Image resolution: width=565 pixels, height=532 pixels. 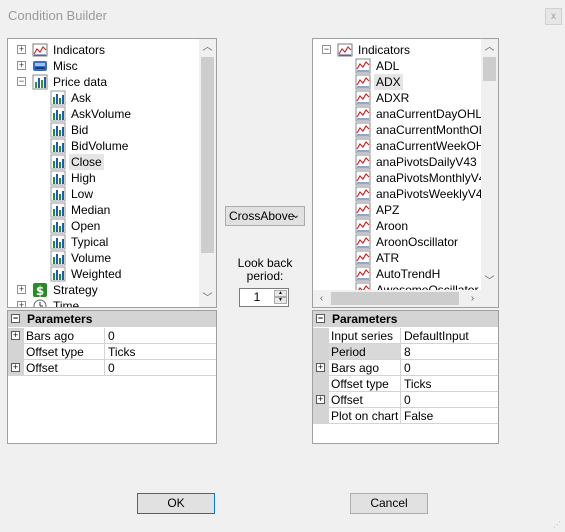 I want to click on parameter-row-period: Period 8, so click(x=405, y=352).